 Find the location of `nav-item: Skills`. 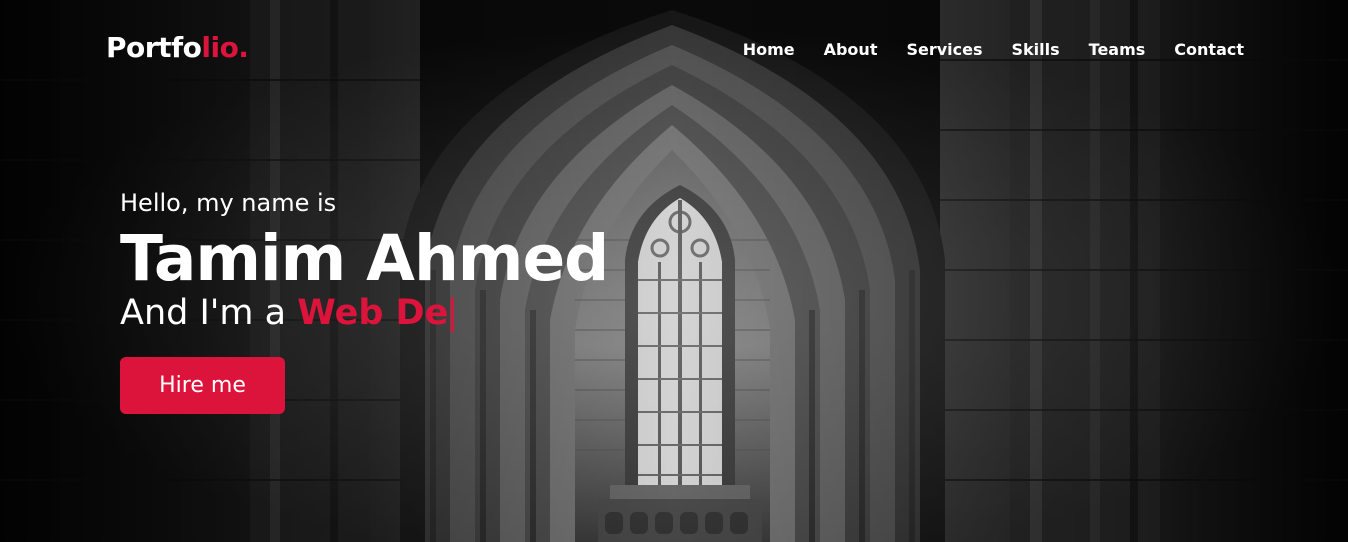

nav-item: Skills is located at coordinates (1036, 49).